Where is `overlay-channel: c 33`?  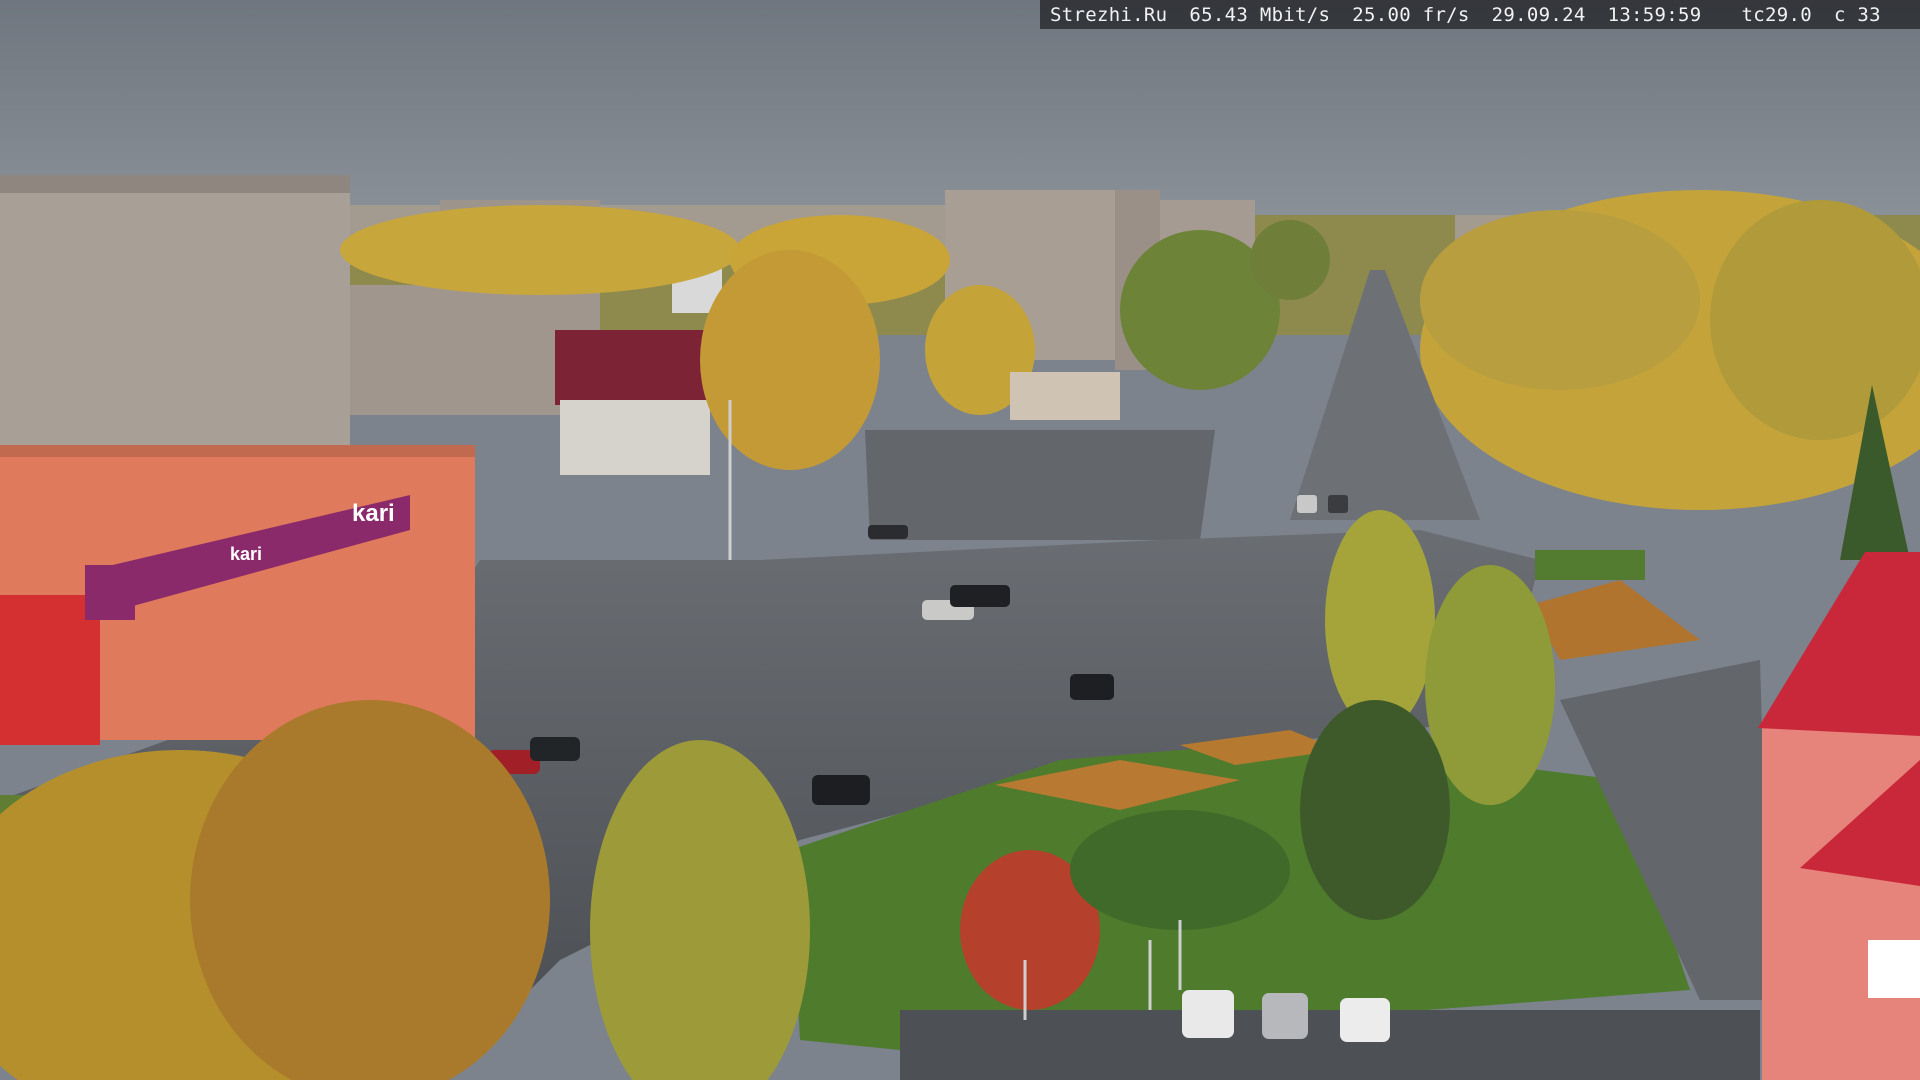 overlay-channel: c 33 is located at coordinates (1857, 14).